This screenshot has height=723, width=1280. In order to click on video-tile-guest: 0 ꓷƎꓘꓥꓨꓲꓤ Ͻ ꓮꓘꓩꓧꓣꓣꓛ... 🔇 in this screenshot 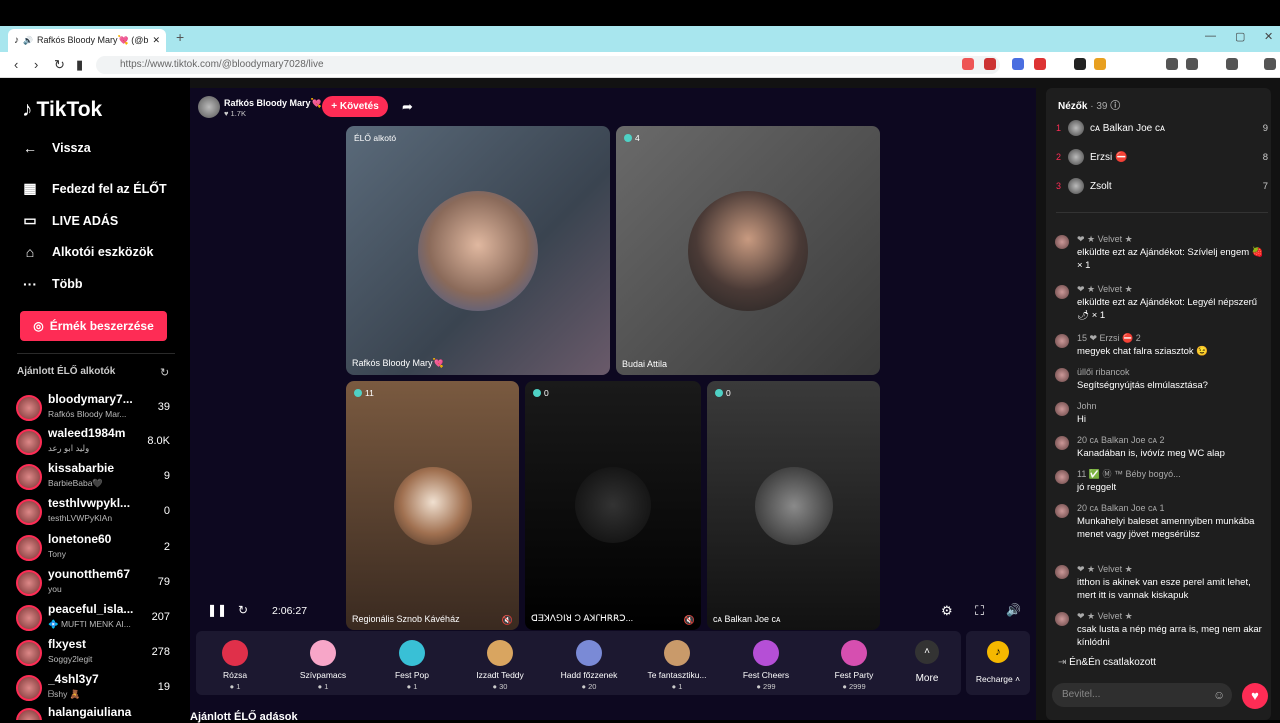, I will do `click(613, 505)`.